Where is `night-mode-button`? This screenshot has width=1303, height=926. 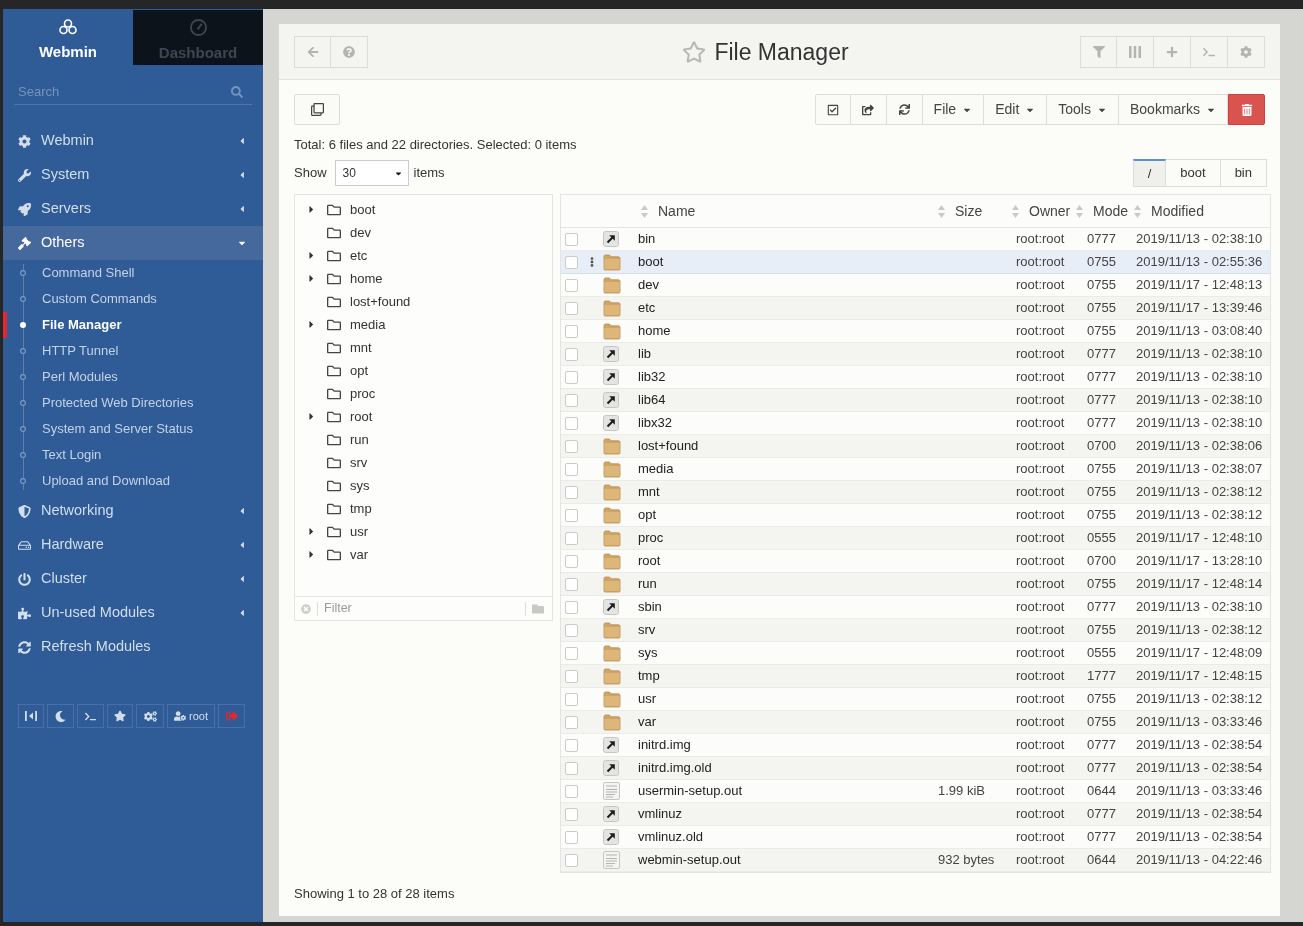 night-mode-button is located at coordinates (60, 716).